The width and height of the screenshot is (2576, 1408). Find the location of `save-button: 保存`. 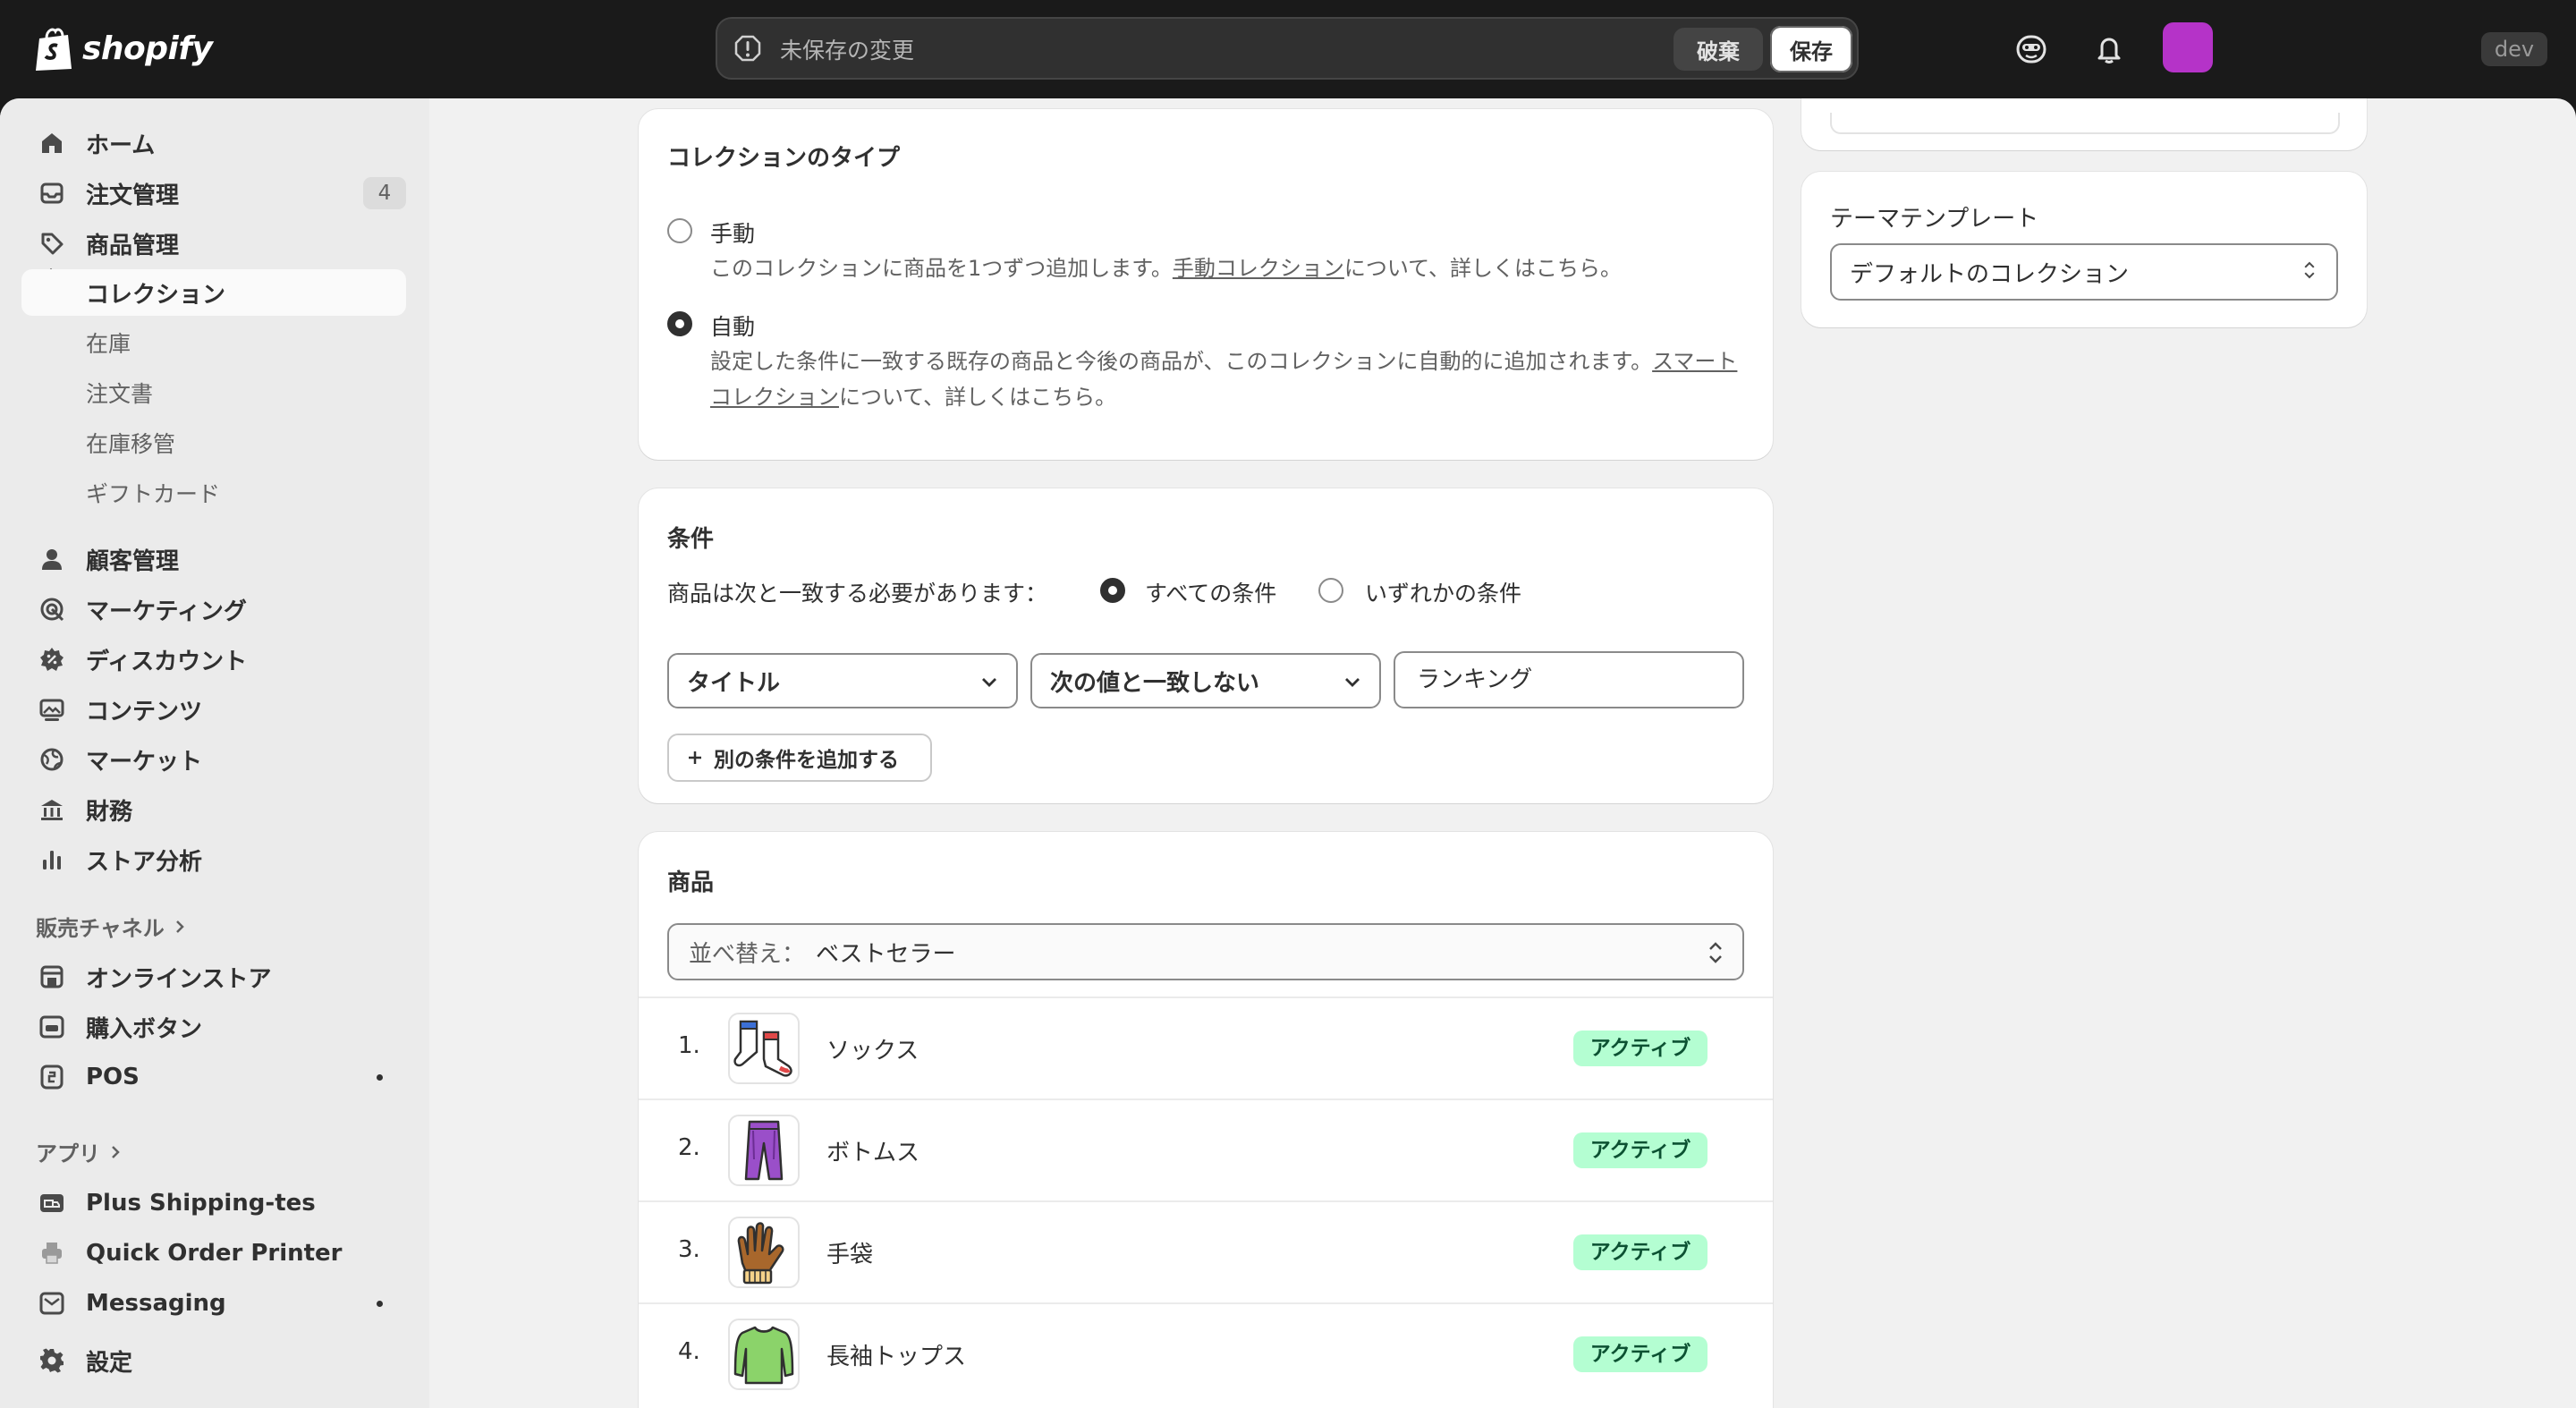

save-button: 保存 is located at coordinates (1811, 49).